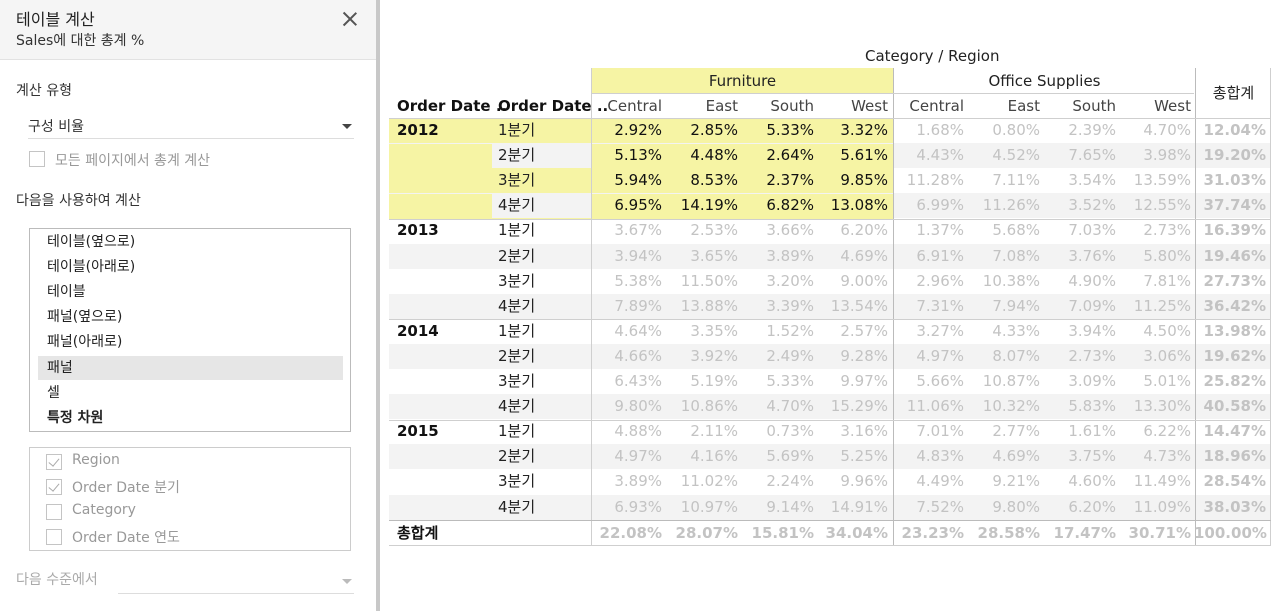 The image size is (1280, 611). Describe the element at coordinates (418, 331) in the screenshot. I see `year-label: 2014` at that location.